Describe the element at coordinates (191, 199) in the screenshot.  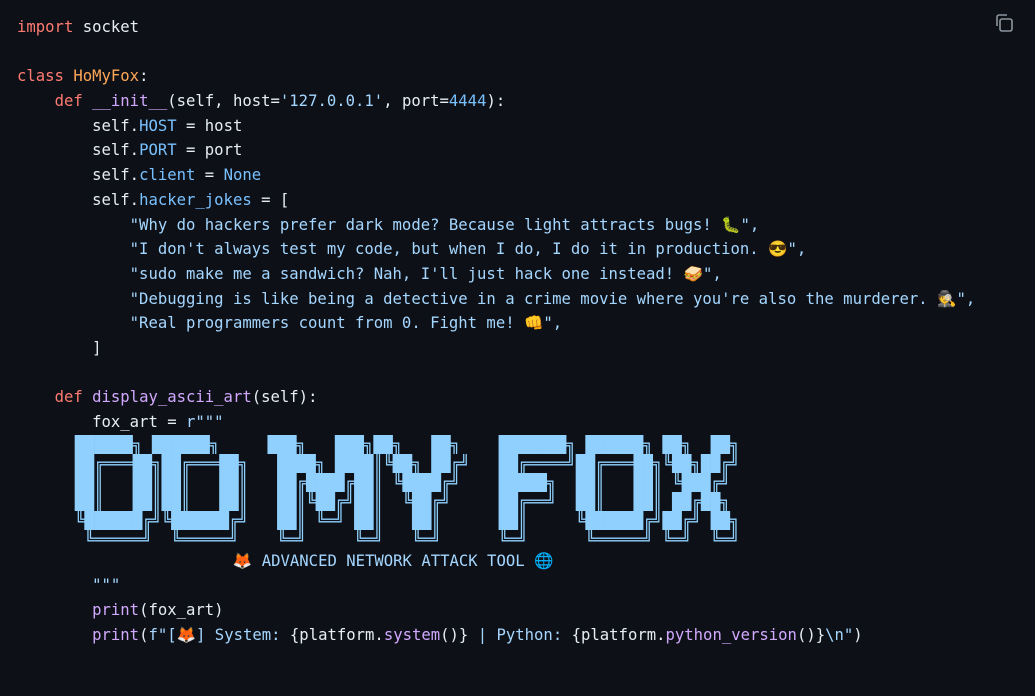
I see `code-line-8: self.hacker_jokes = [` at that location.